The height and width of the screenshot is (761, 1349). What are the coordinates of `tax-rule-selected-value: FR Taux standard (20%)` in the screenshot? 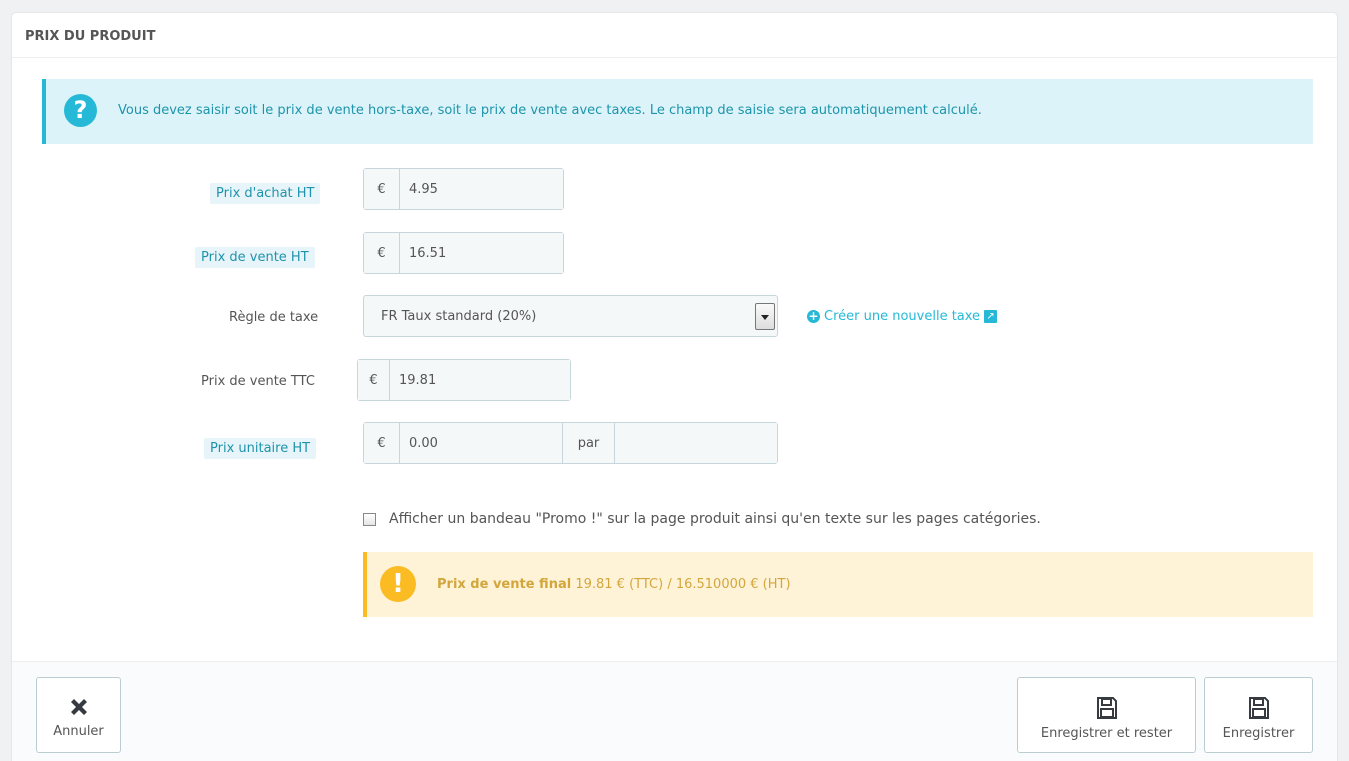 It's located at (459, 316).